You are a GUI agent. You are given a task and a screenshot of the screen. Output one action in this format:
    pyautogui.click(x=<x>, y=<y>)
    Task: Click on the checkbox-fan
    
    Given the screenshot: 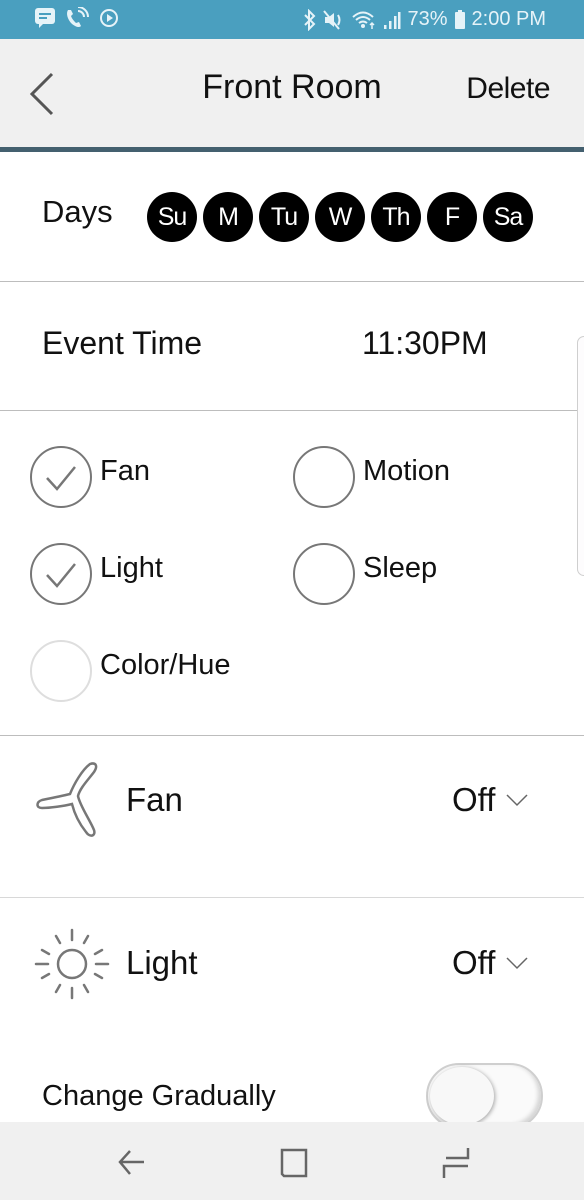 What is the action you would take?
    pyautogui.click(x=61, y=477)
    